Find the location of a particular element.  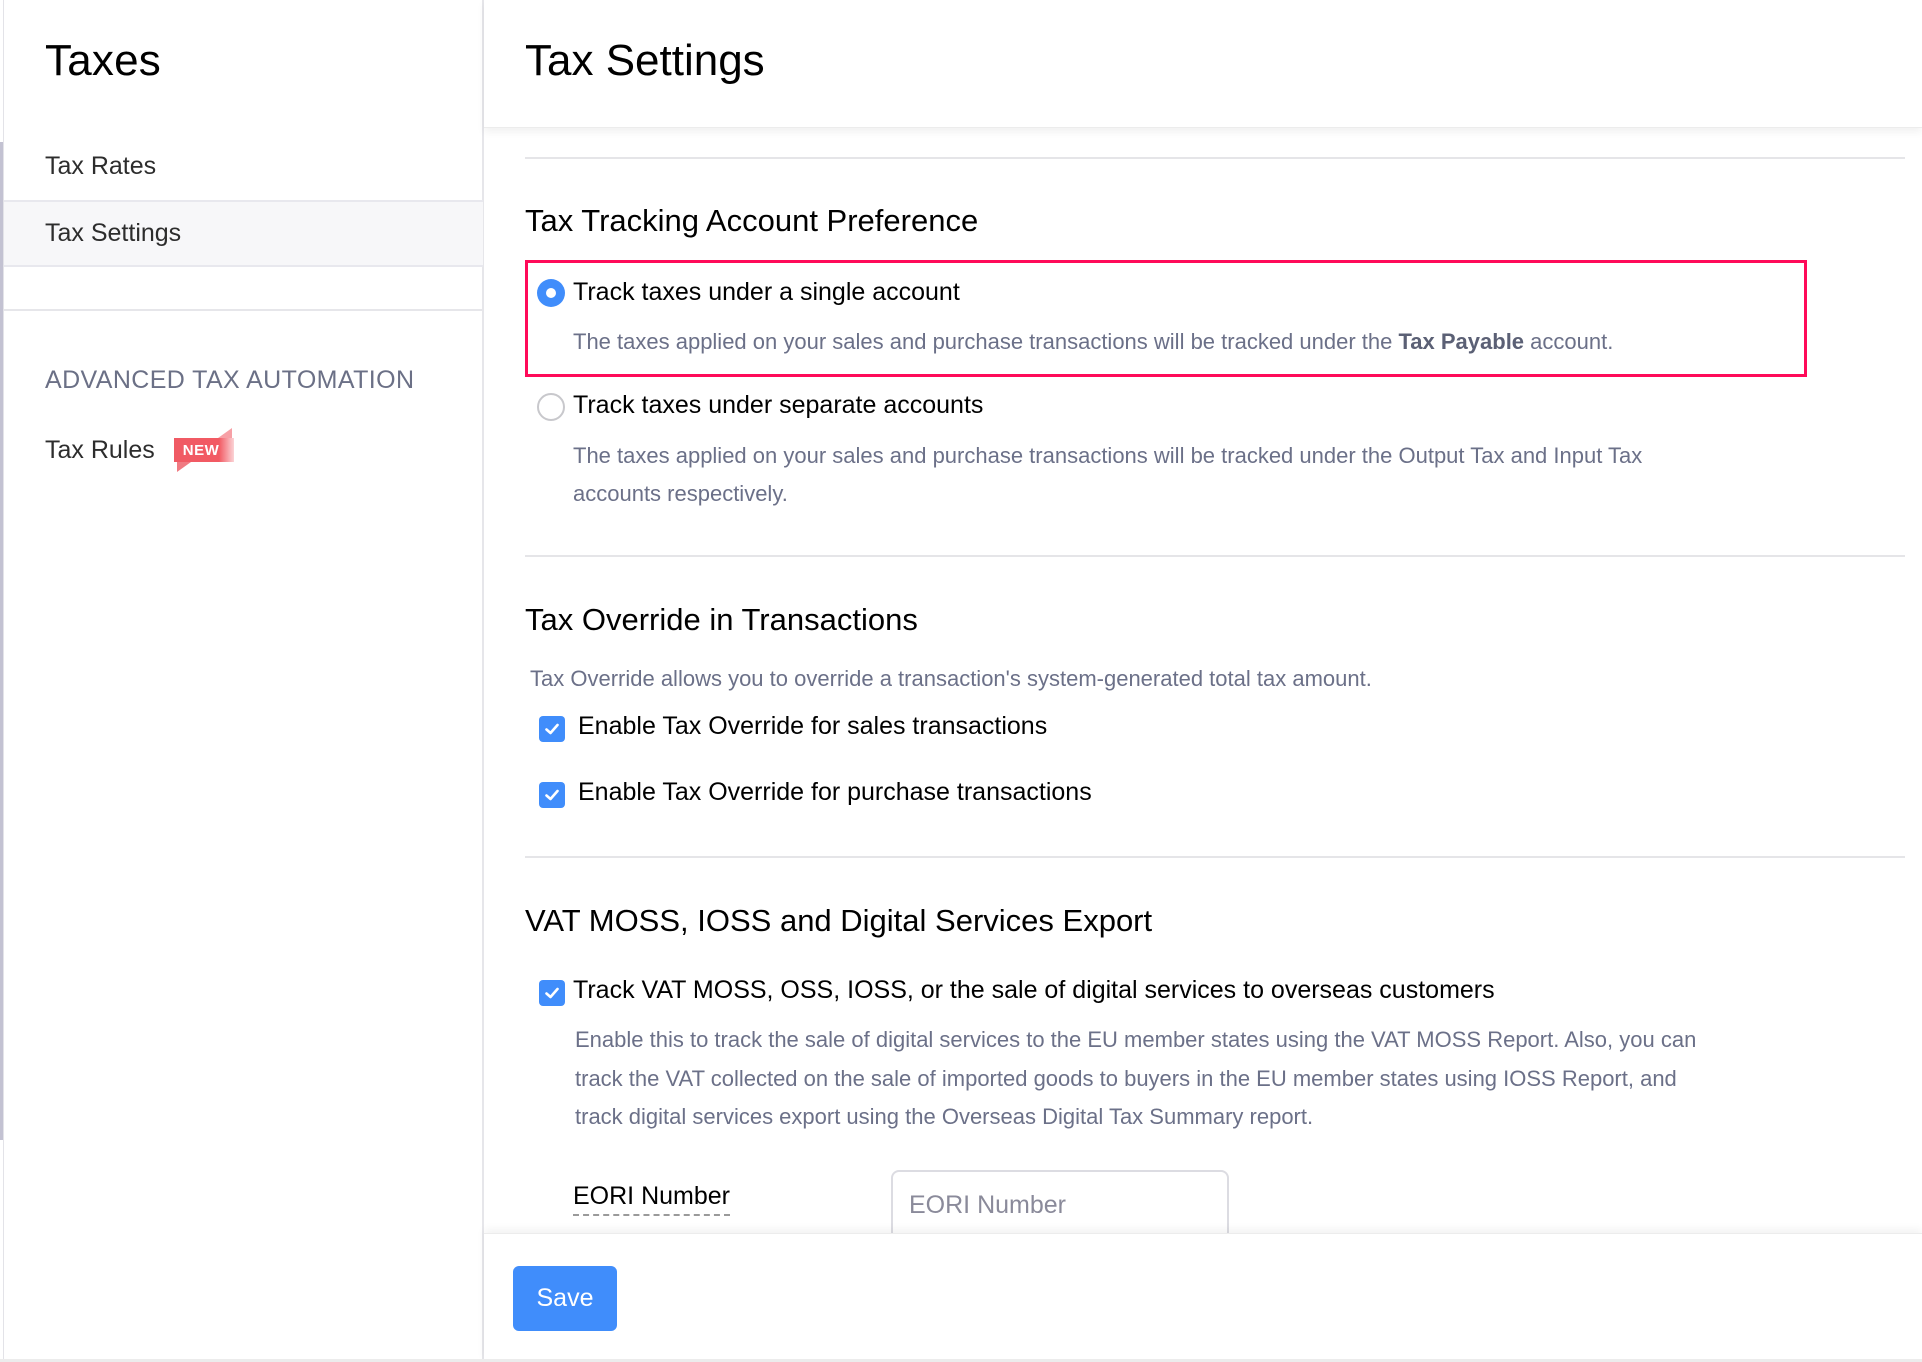

new-badge: NEW is located at coordinates (203, 450).